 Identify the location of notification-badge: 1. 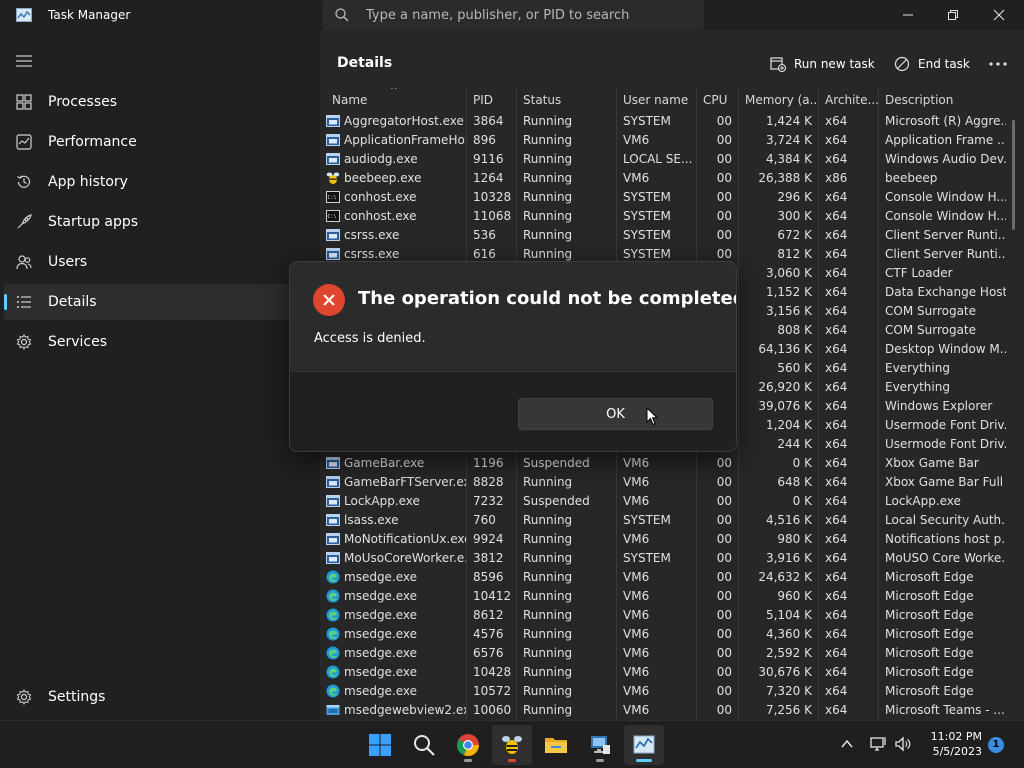
(996, 745).